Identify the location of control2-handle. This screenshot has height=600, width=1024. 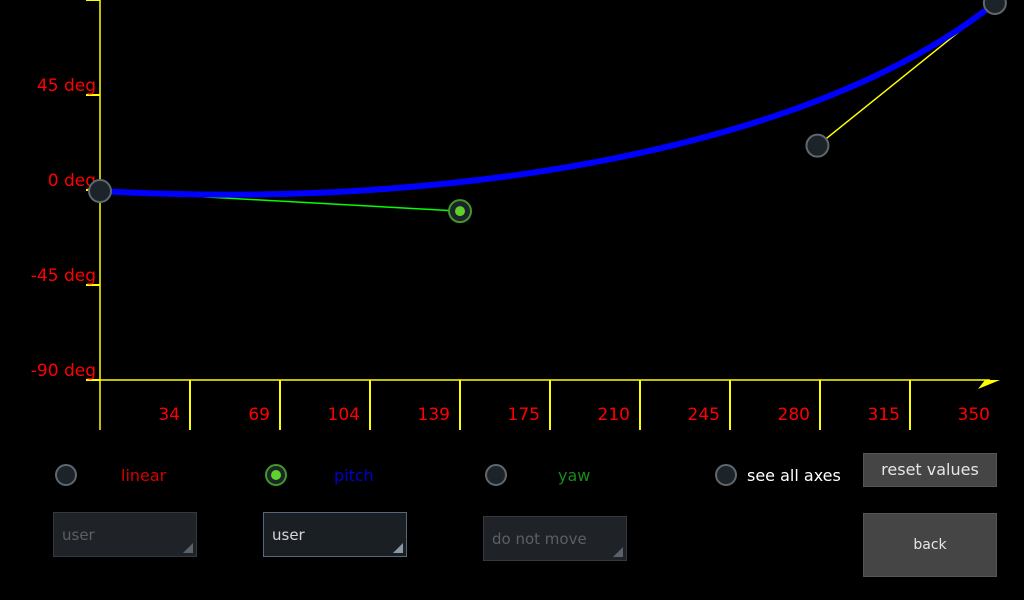
(817, 145).